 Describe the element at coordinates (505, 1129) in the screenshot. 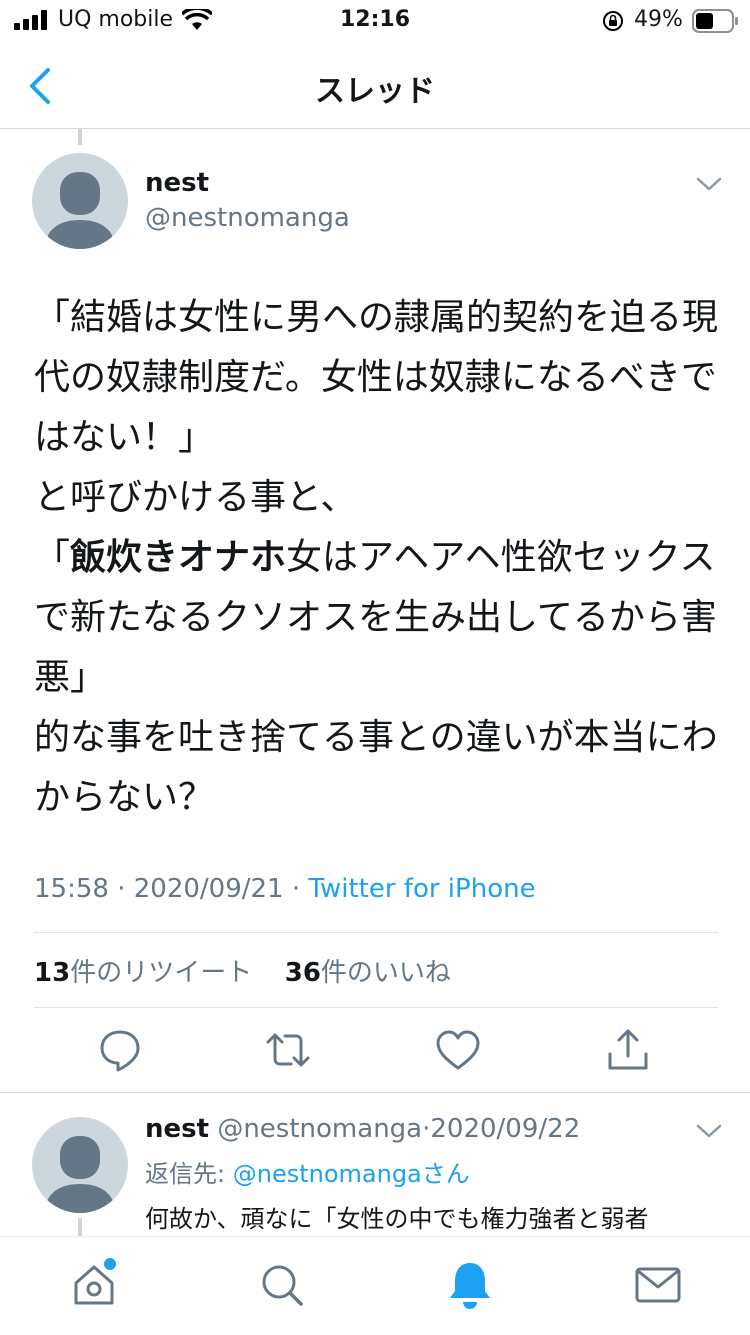

I see `reply-date: 2020/09/22` at that location.